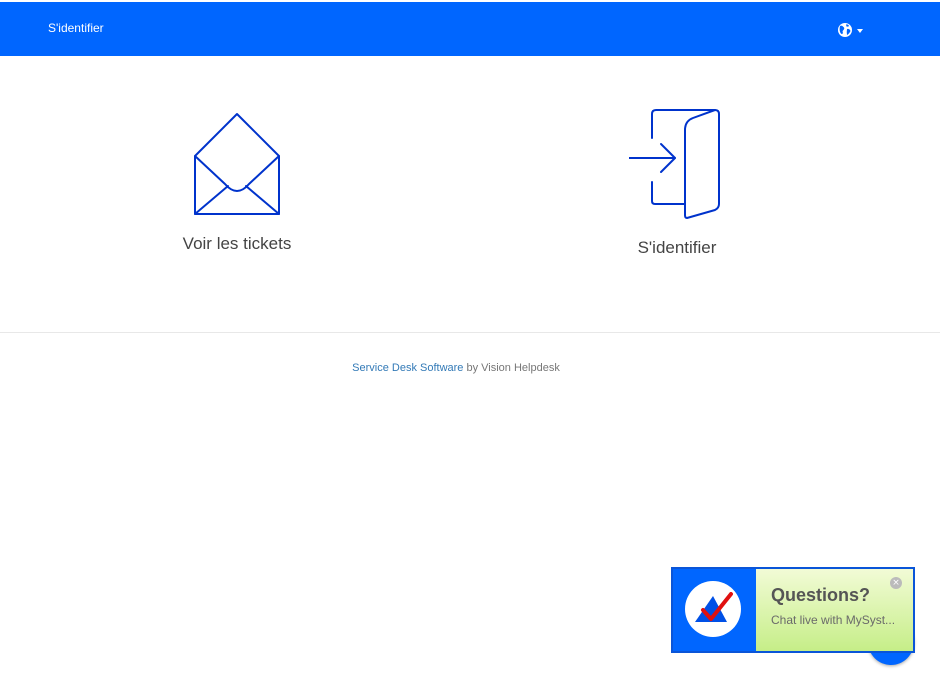  Describe the element at coordinates (674, 164) in the screenshot. I see `sign-in-icon` at that location.